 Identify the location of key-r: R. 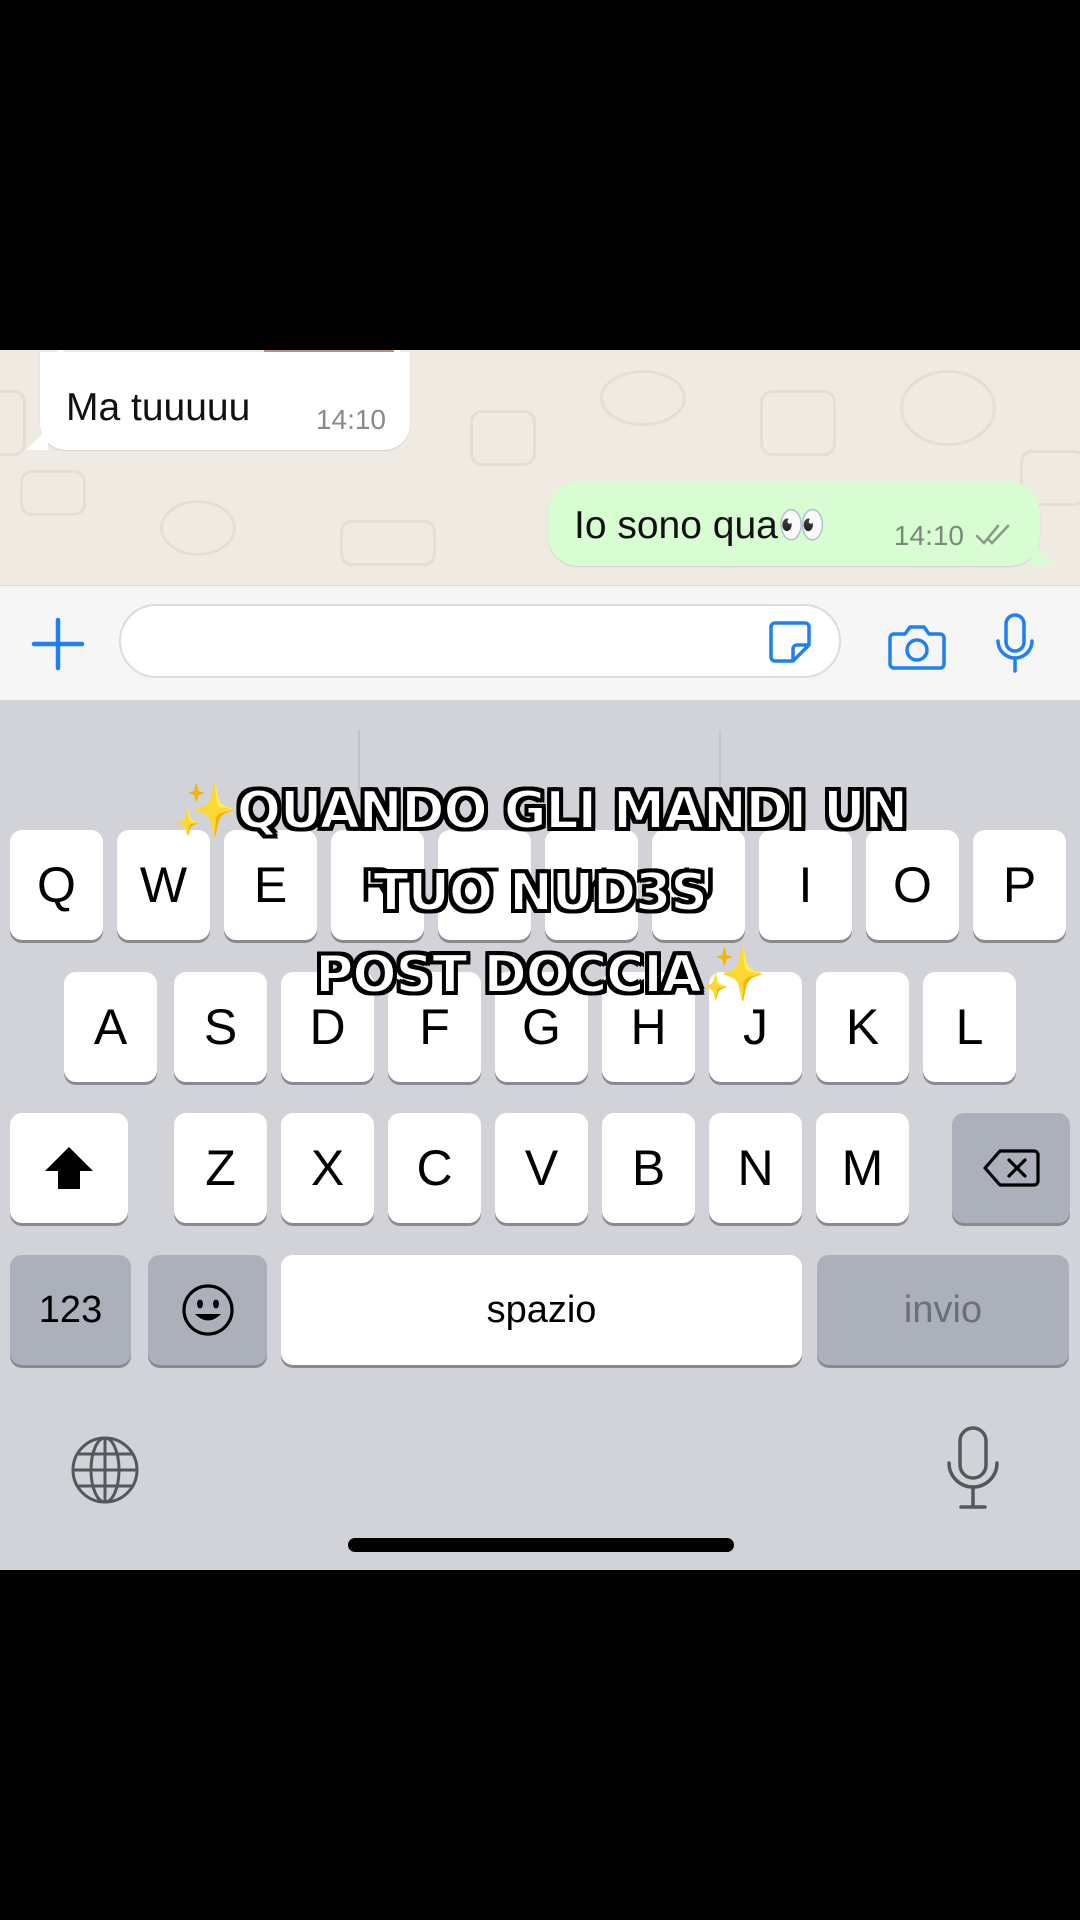
(377, 885).